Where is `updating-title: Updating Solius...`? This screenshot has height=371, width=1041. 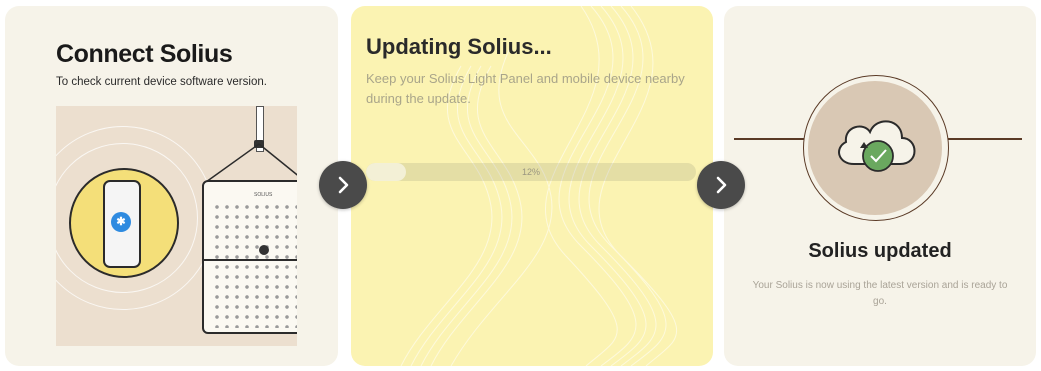 updating-title: Updating Solius... is located at coordinates (459, 46).